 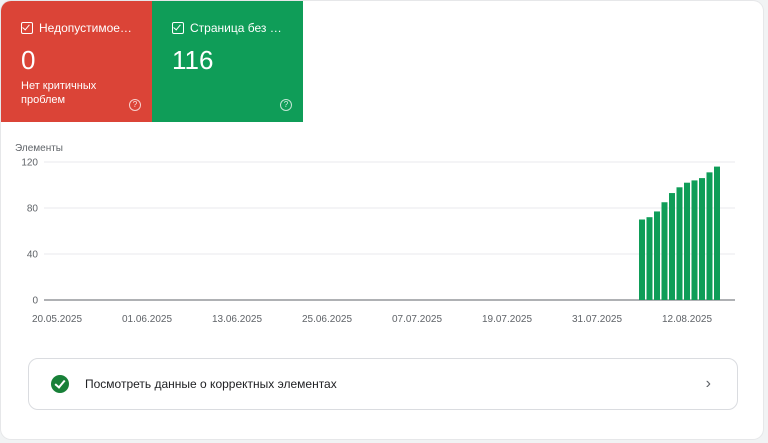 What do you see at coordinates (33, 209) in the screenshot?
I see `y-tick-label: 80` at bounding box center [33, 209].